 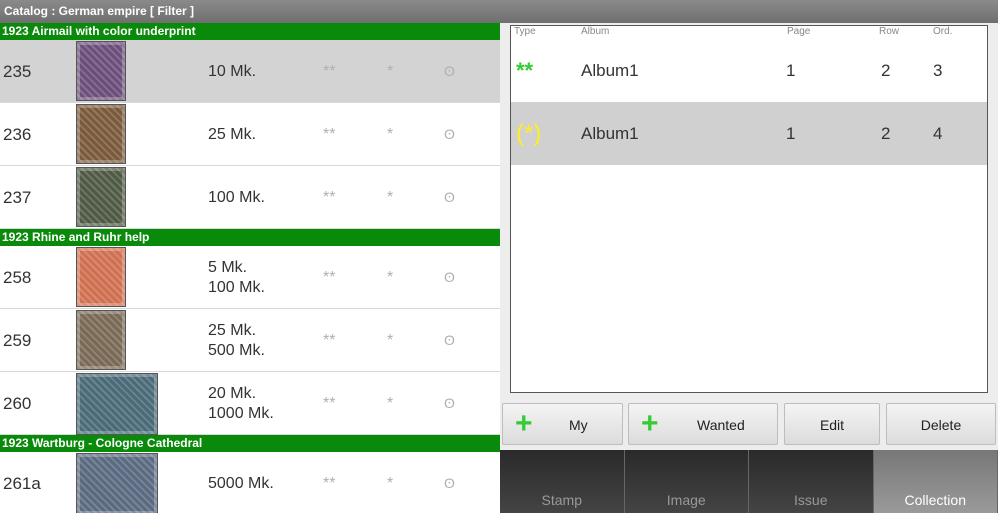 I want to click on stamp-number: 258, so click(x=17, y=277).